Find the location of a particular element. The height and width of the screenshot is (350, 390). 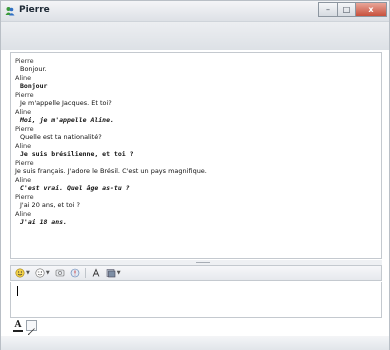

close-button: x is located at coordinates (371, 9).